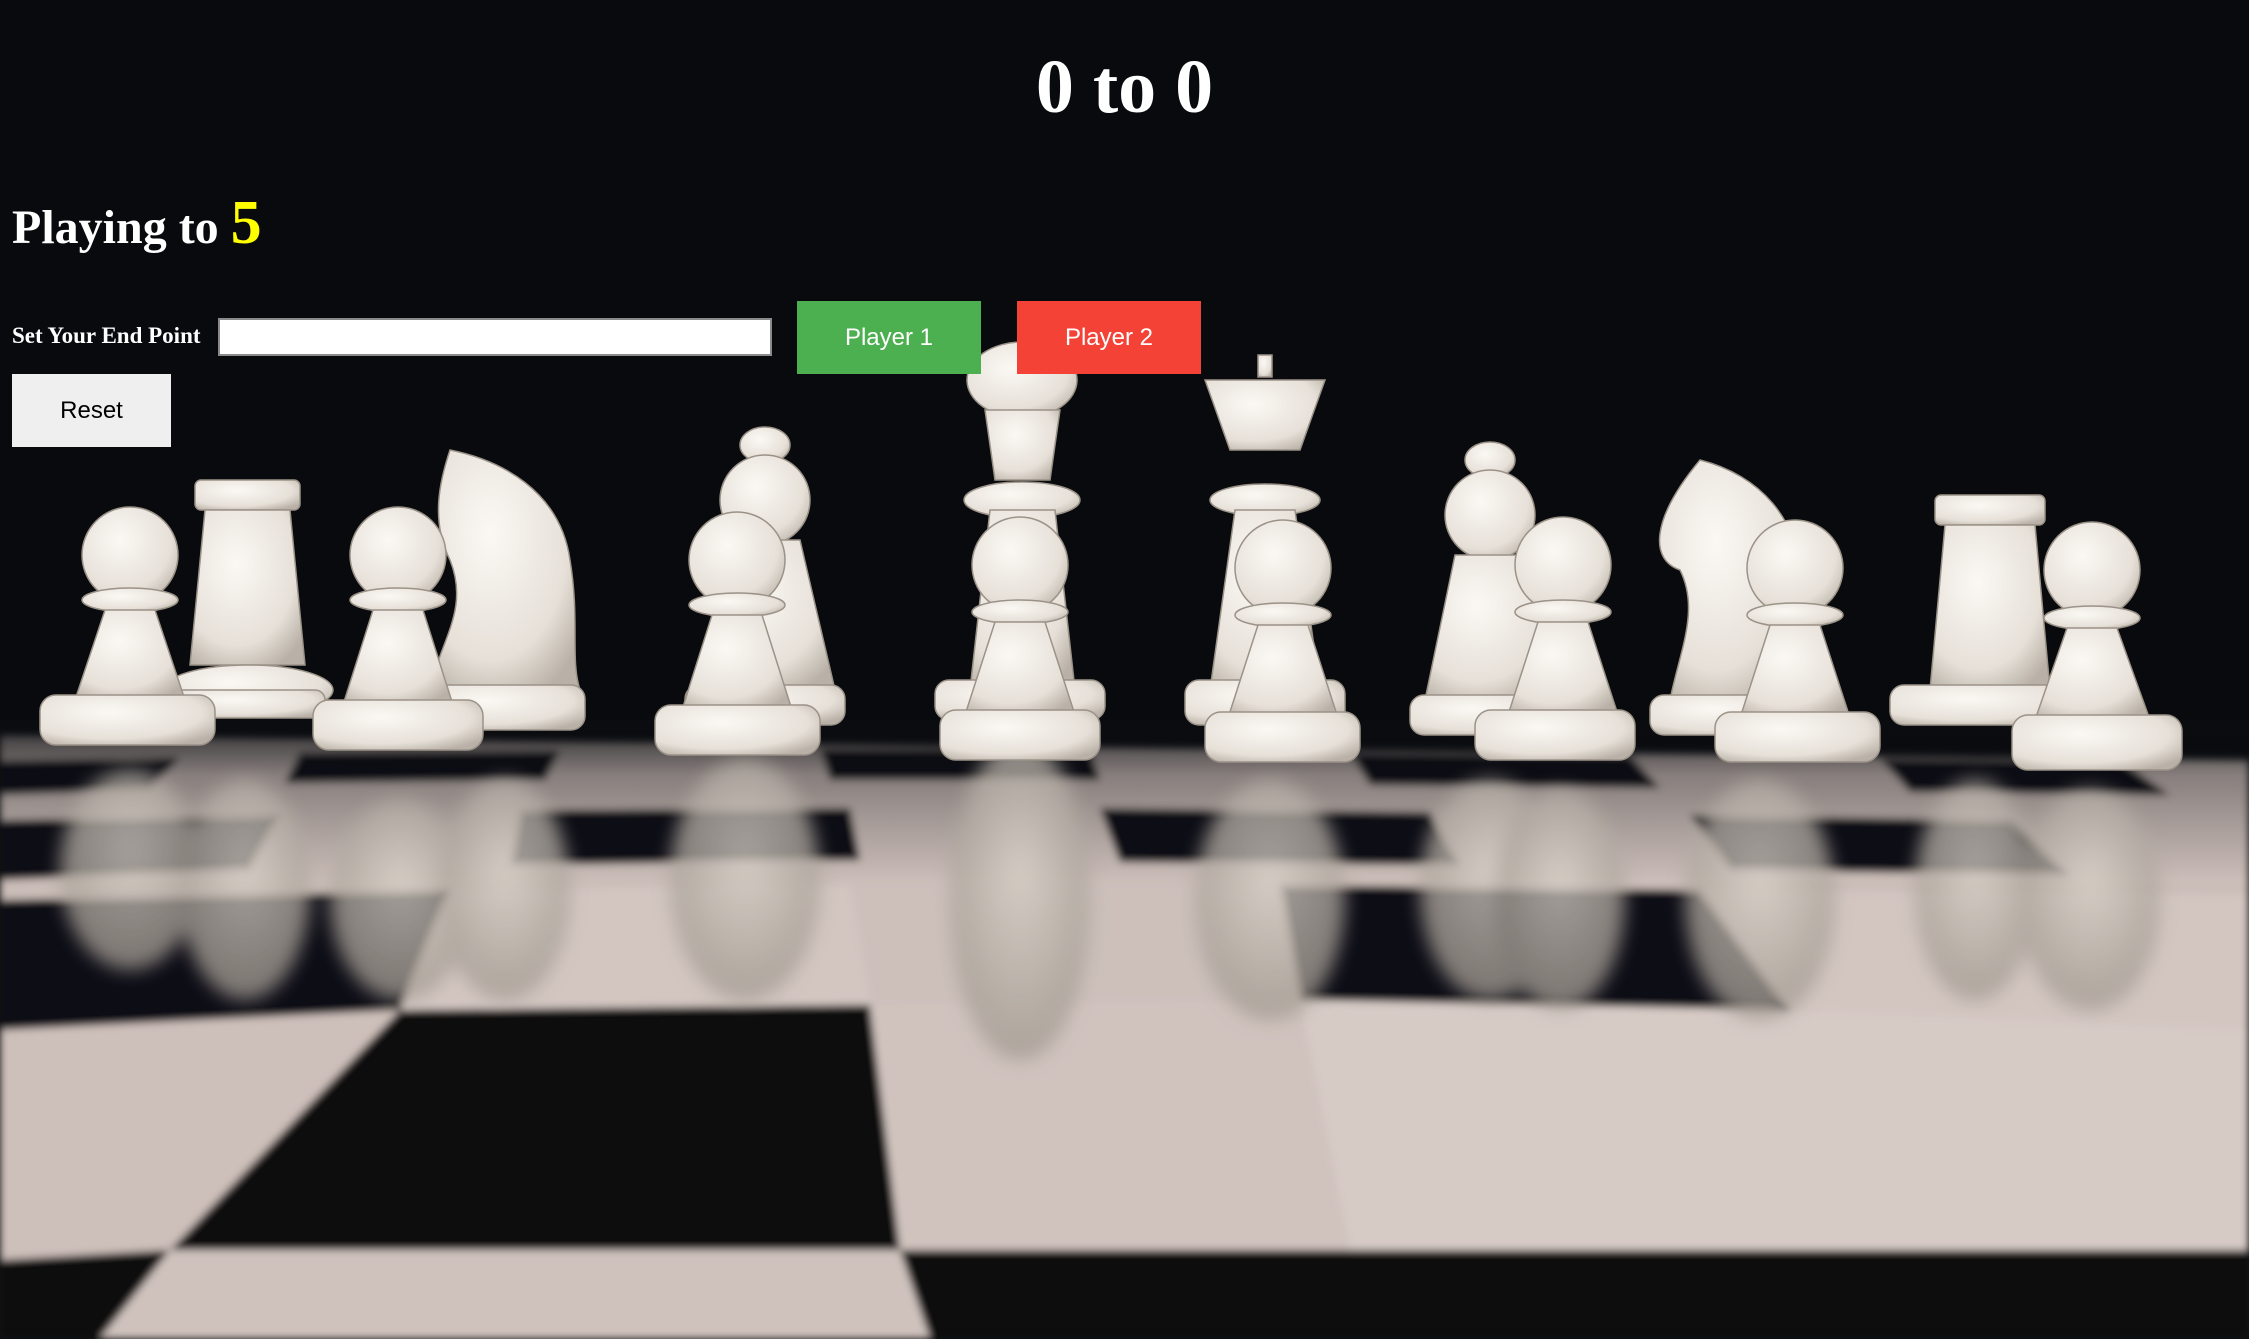  Describe the element at coordinates (115, 227) in the screenshot. I see `playing-to-label: Playing to` at that location.